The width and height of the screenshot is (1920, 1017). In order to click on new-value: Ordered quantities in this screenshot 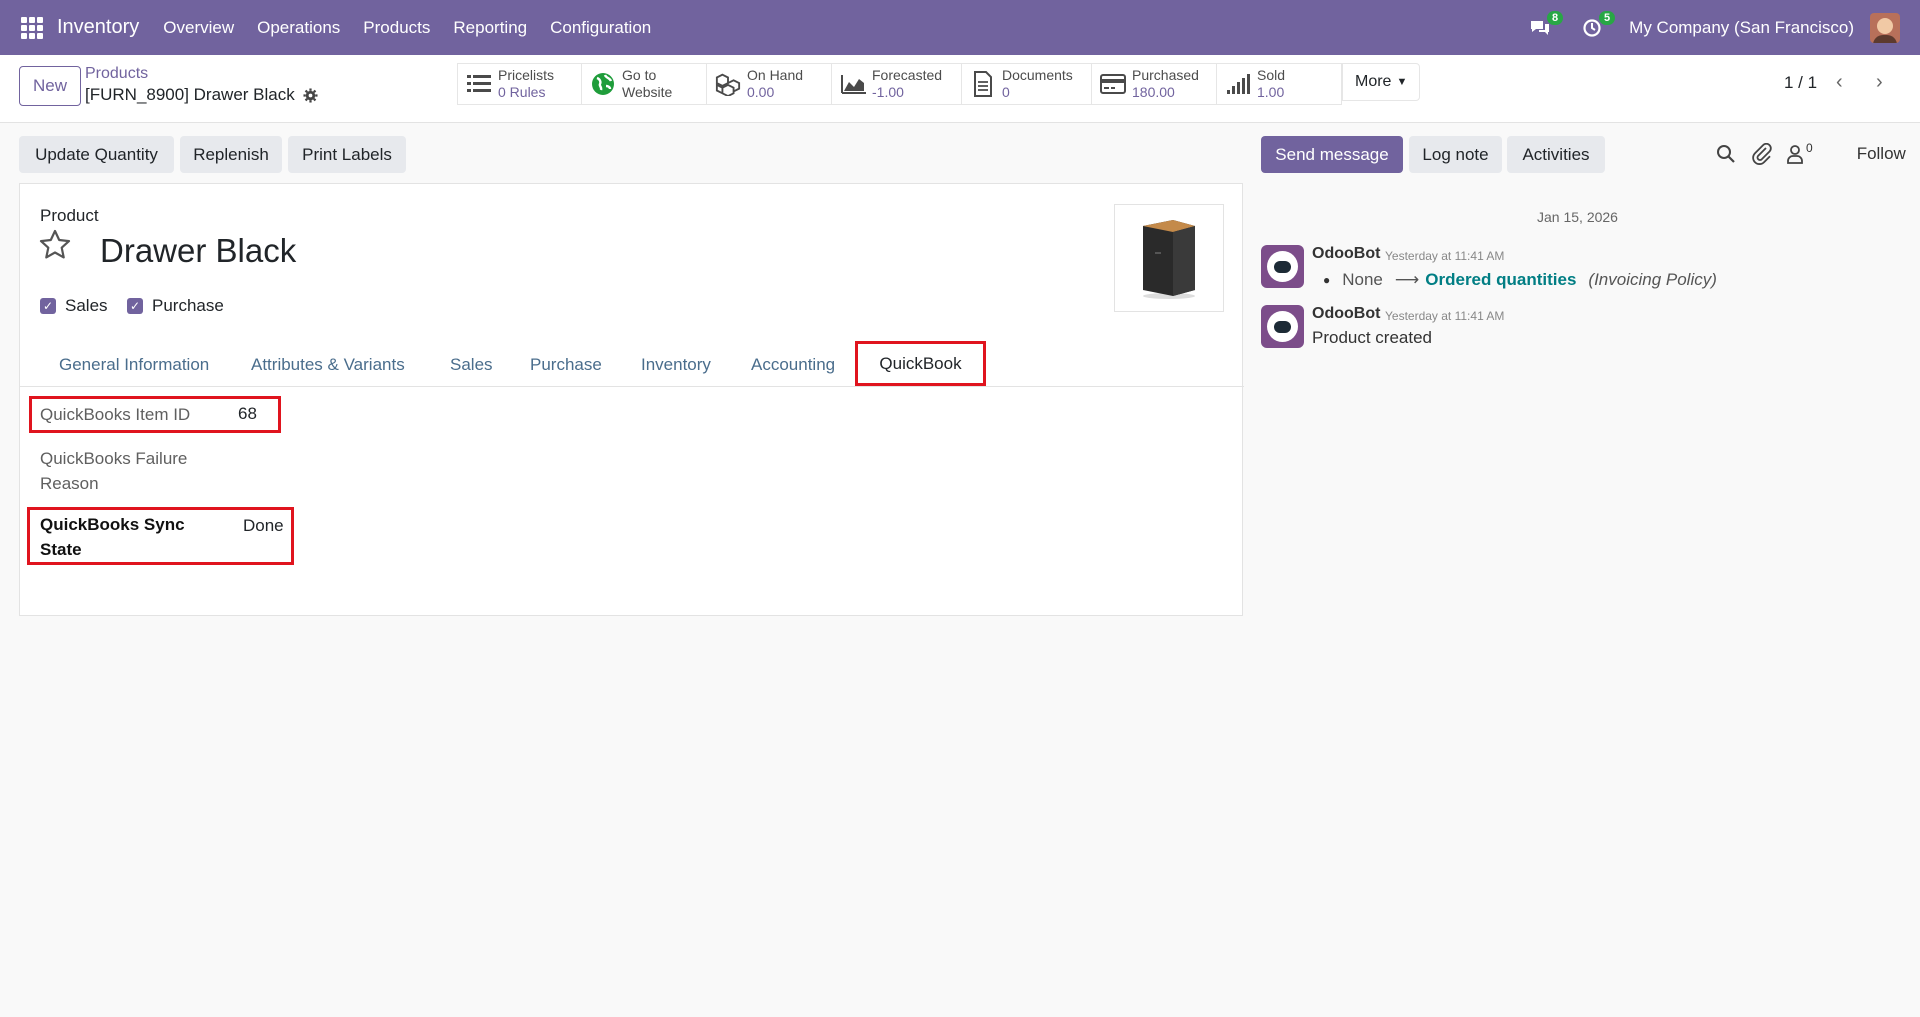, I will do `click(1501, 279)`.